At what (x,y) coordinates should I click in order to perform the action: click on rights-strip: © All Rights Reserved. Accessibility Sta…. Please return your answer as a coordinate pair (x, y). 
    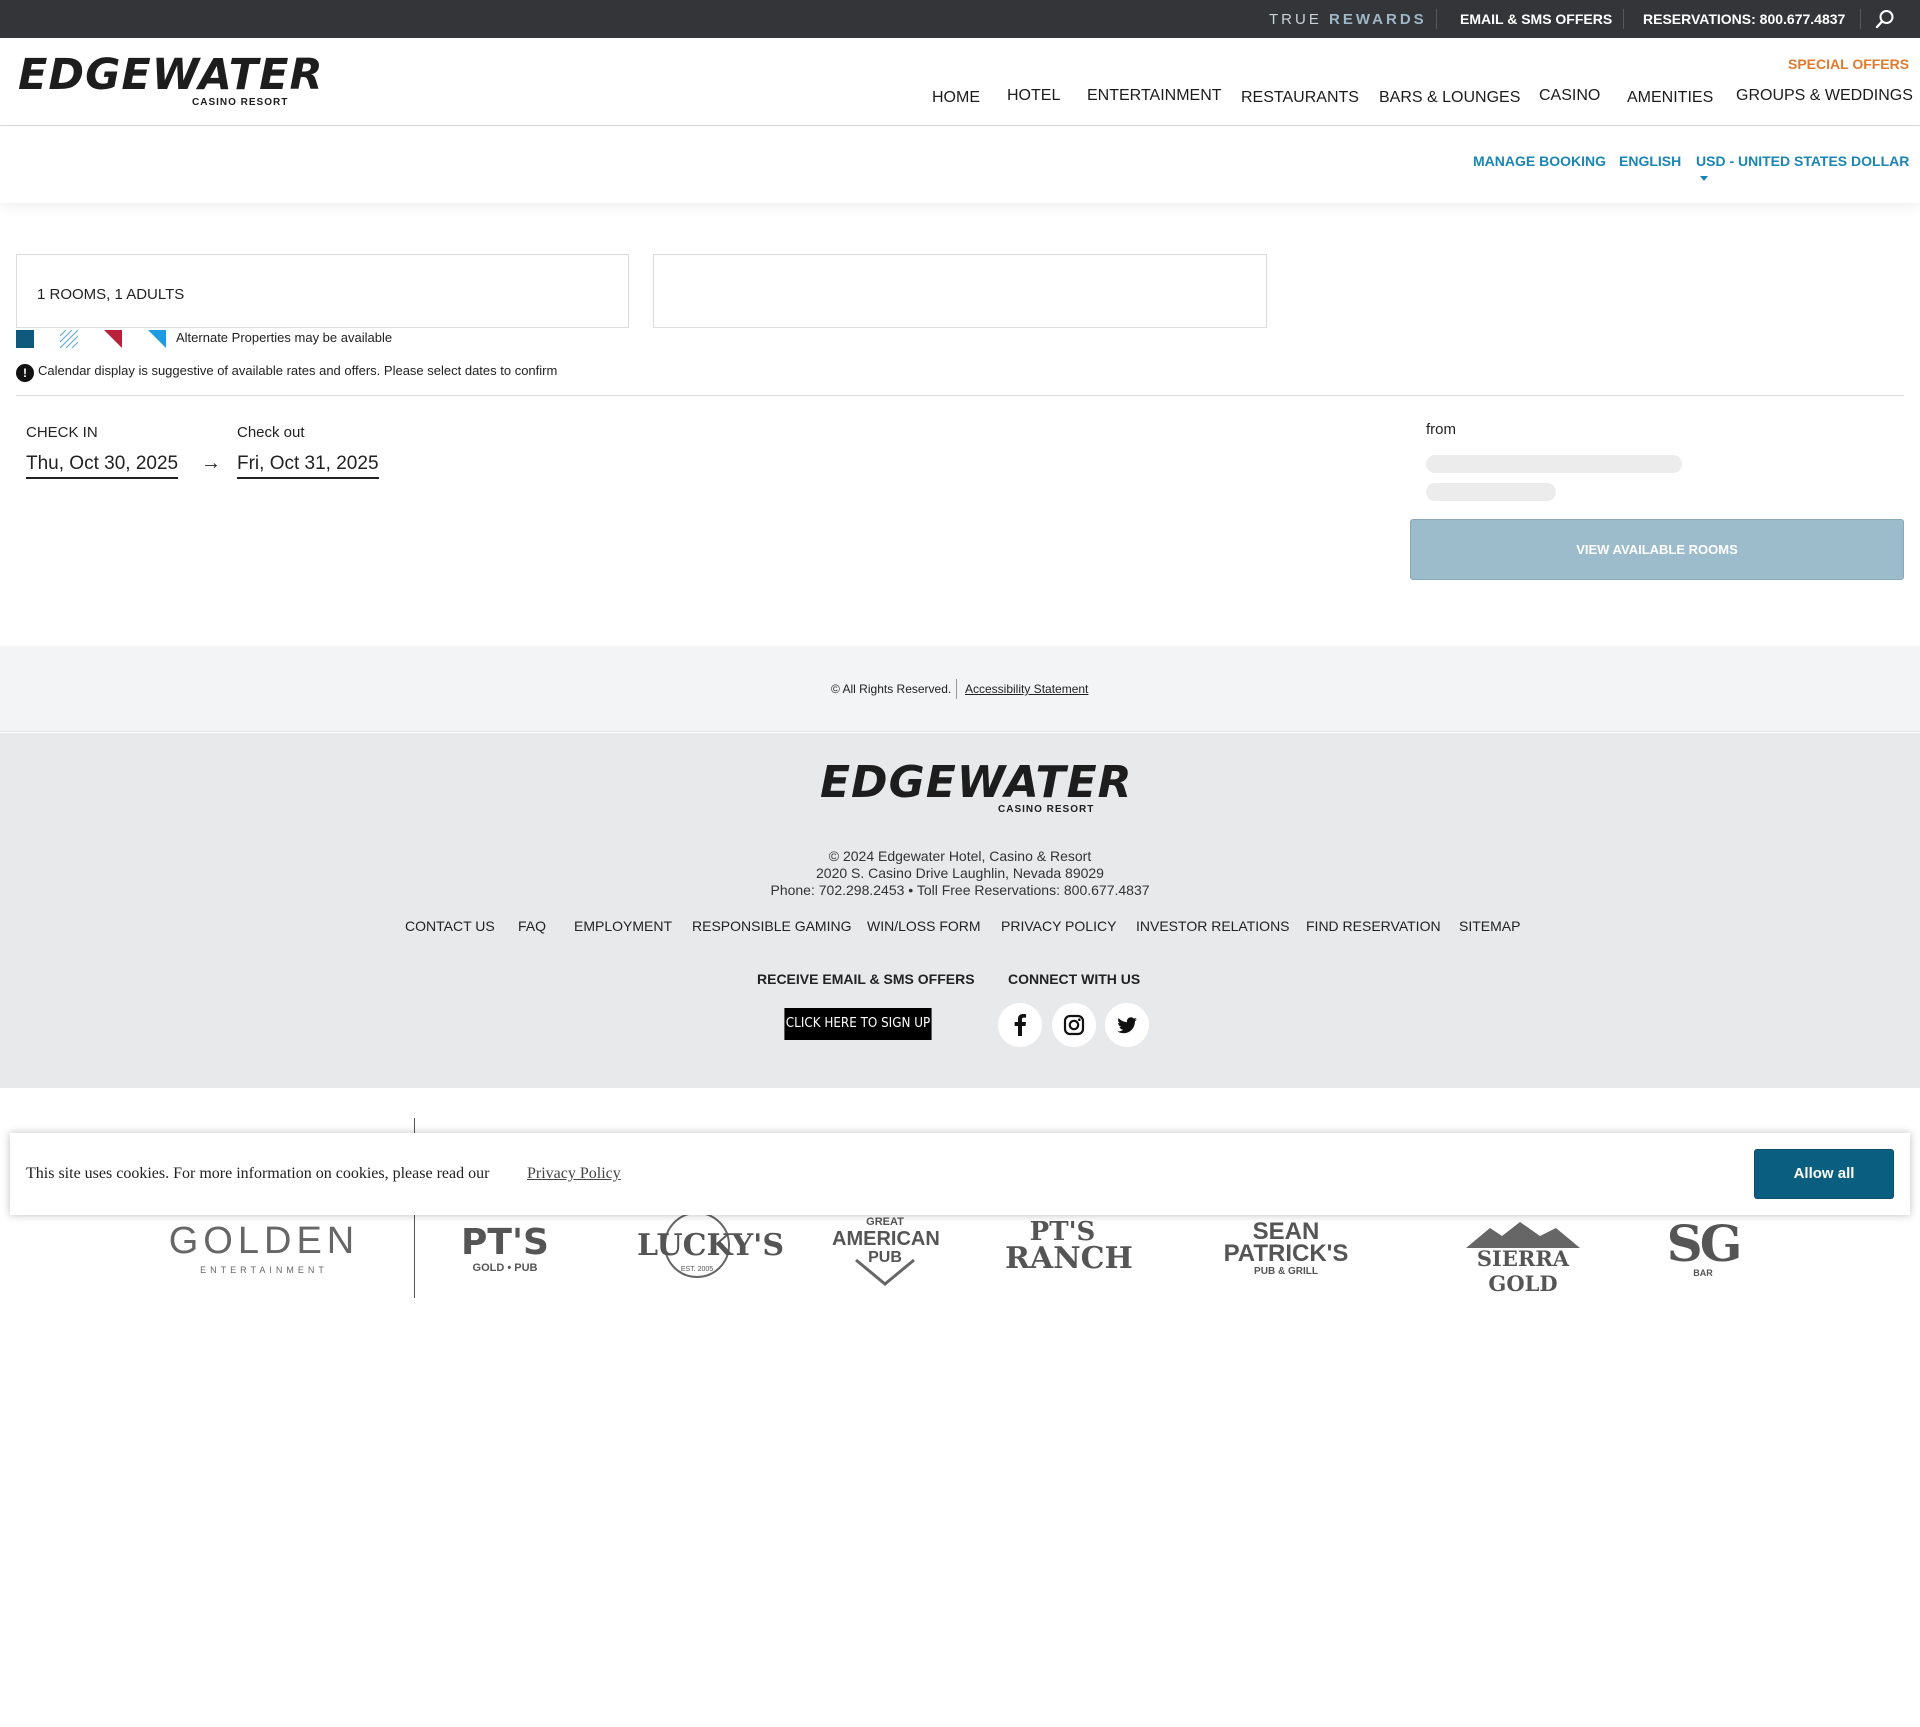
    Looking at the image, I should click on (960, 689).